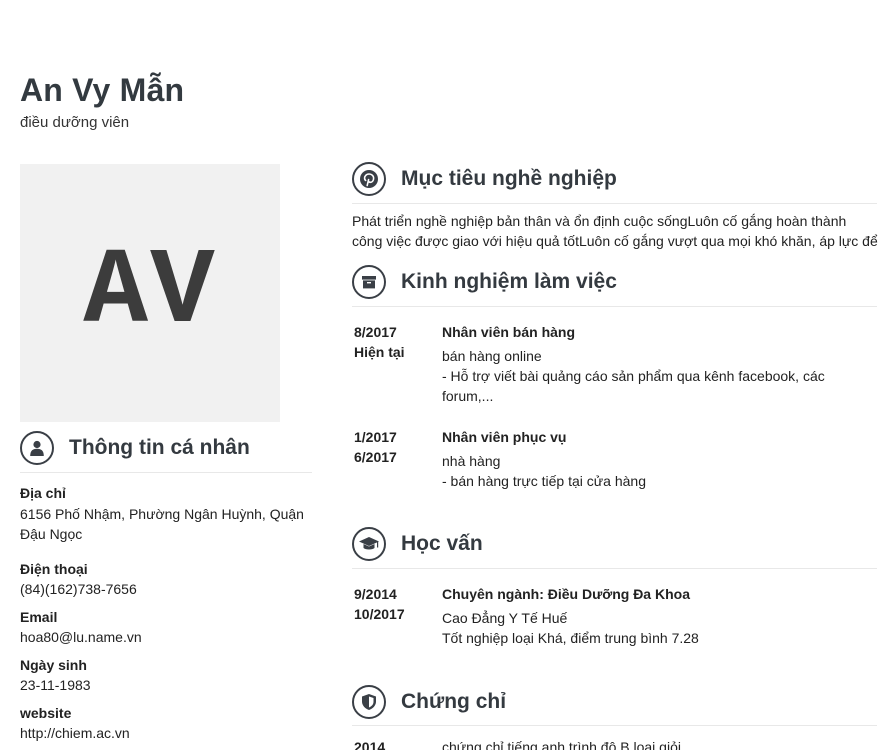 The width and height of the screenshot is (894, 750). Describe the element at coordinates (43, 493) in the screenshot. I see `address-label: Địa chỉ` at that location.